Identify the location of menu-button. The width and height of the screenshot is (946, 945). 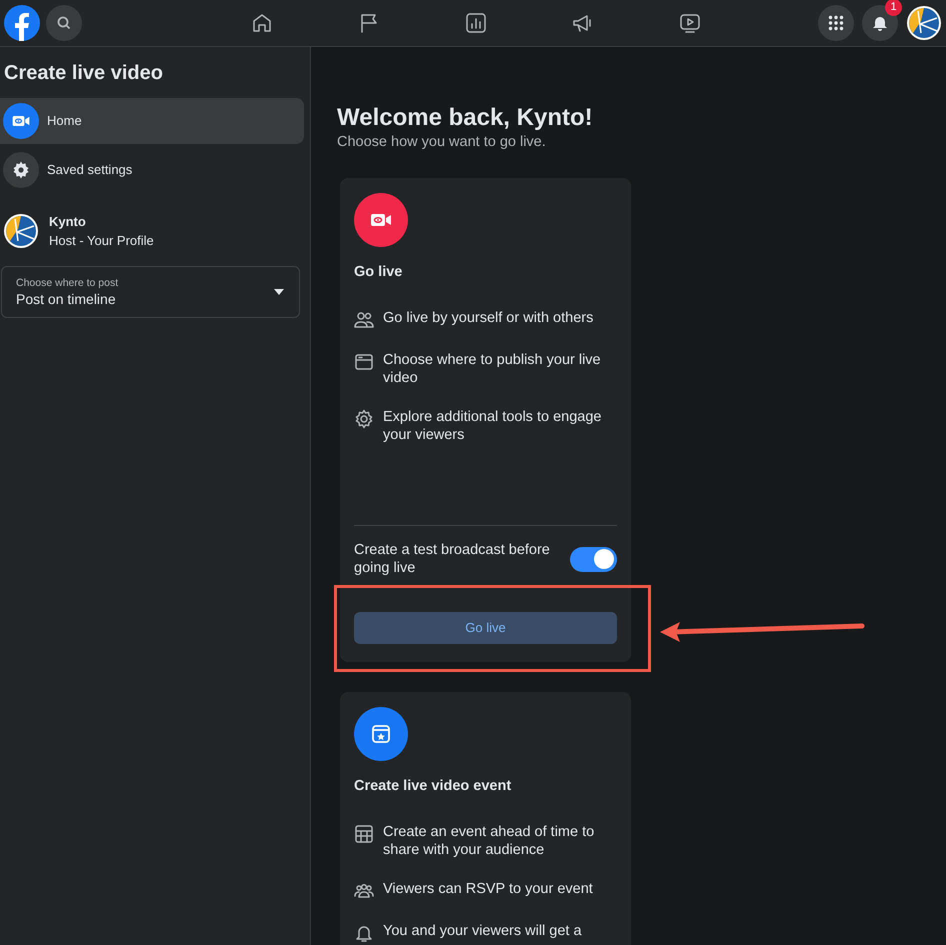
(836, 23).